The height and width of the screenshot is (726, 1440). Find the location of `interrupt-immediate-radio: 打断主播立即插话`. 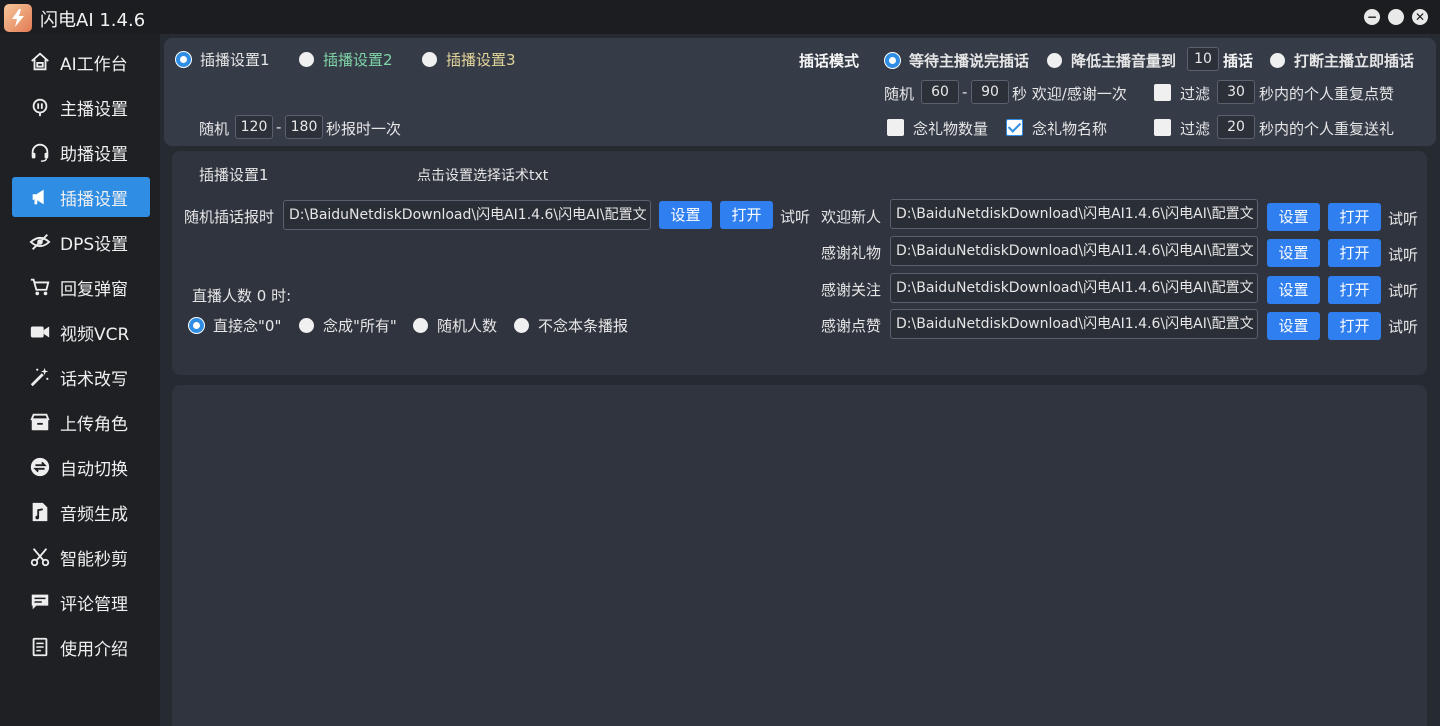

interrupt-immediate-radio: 打断主播立即插话 is located at coordinates (1342, 60).